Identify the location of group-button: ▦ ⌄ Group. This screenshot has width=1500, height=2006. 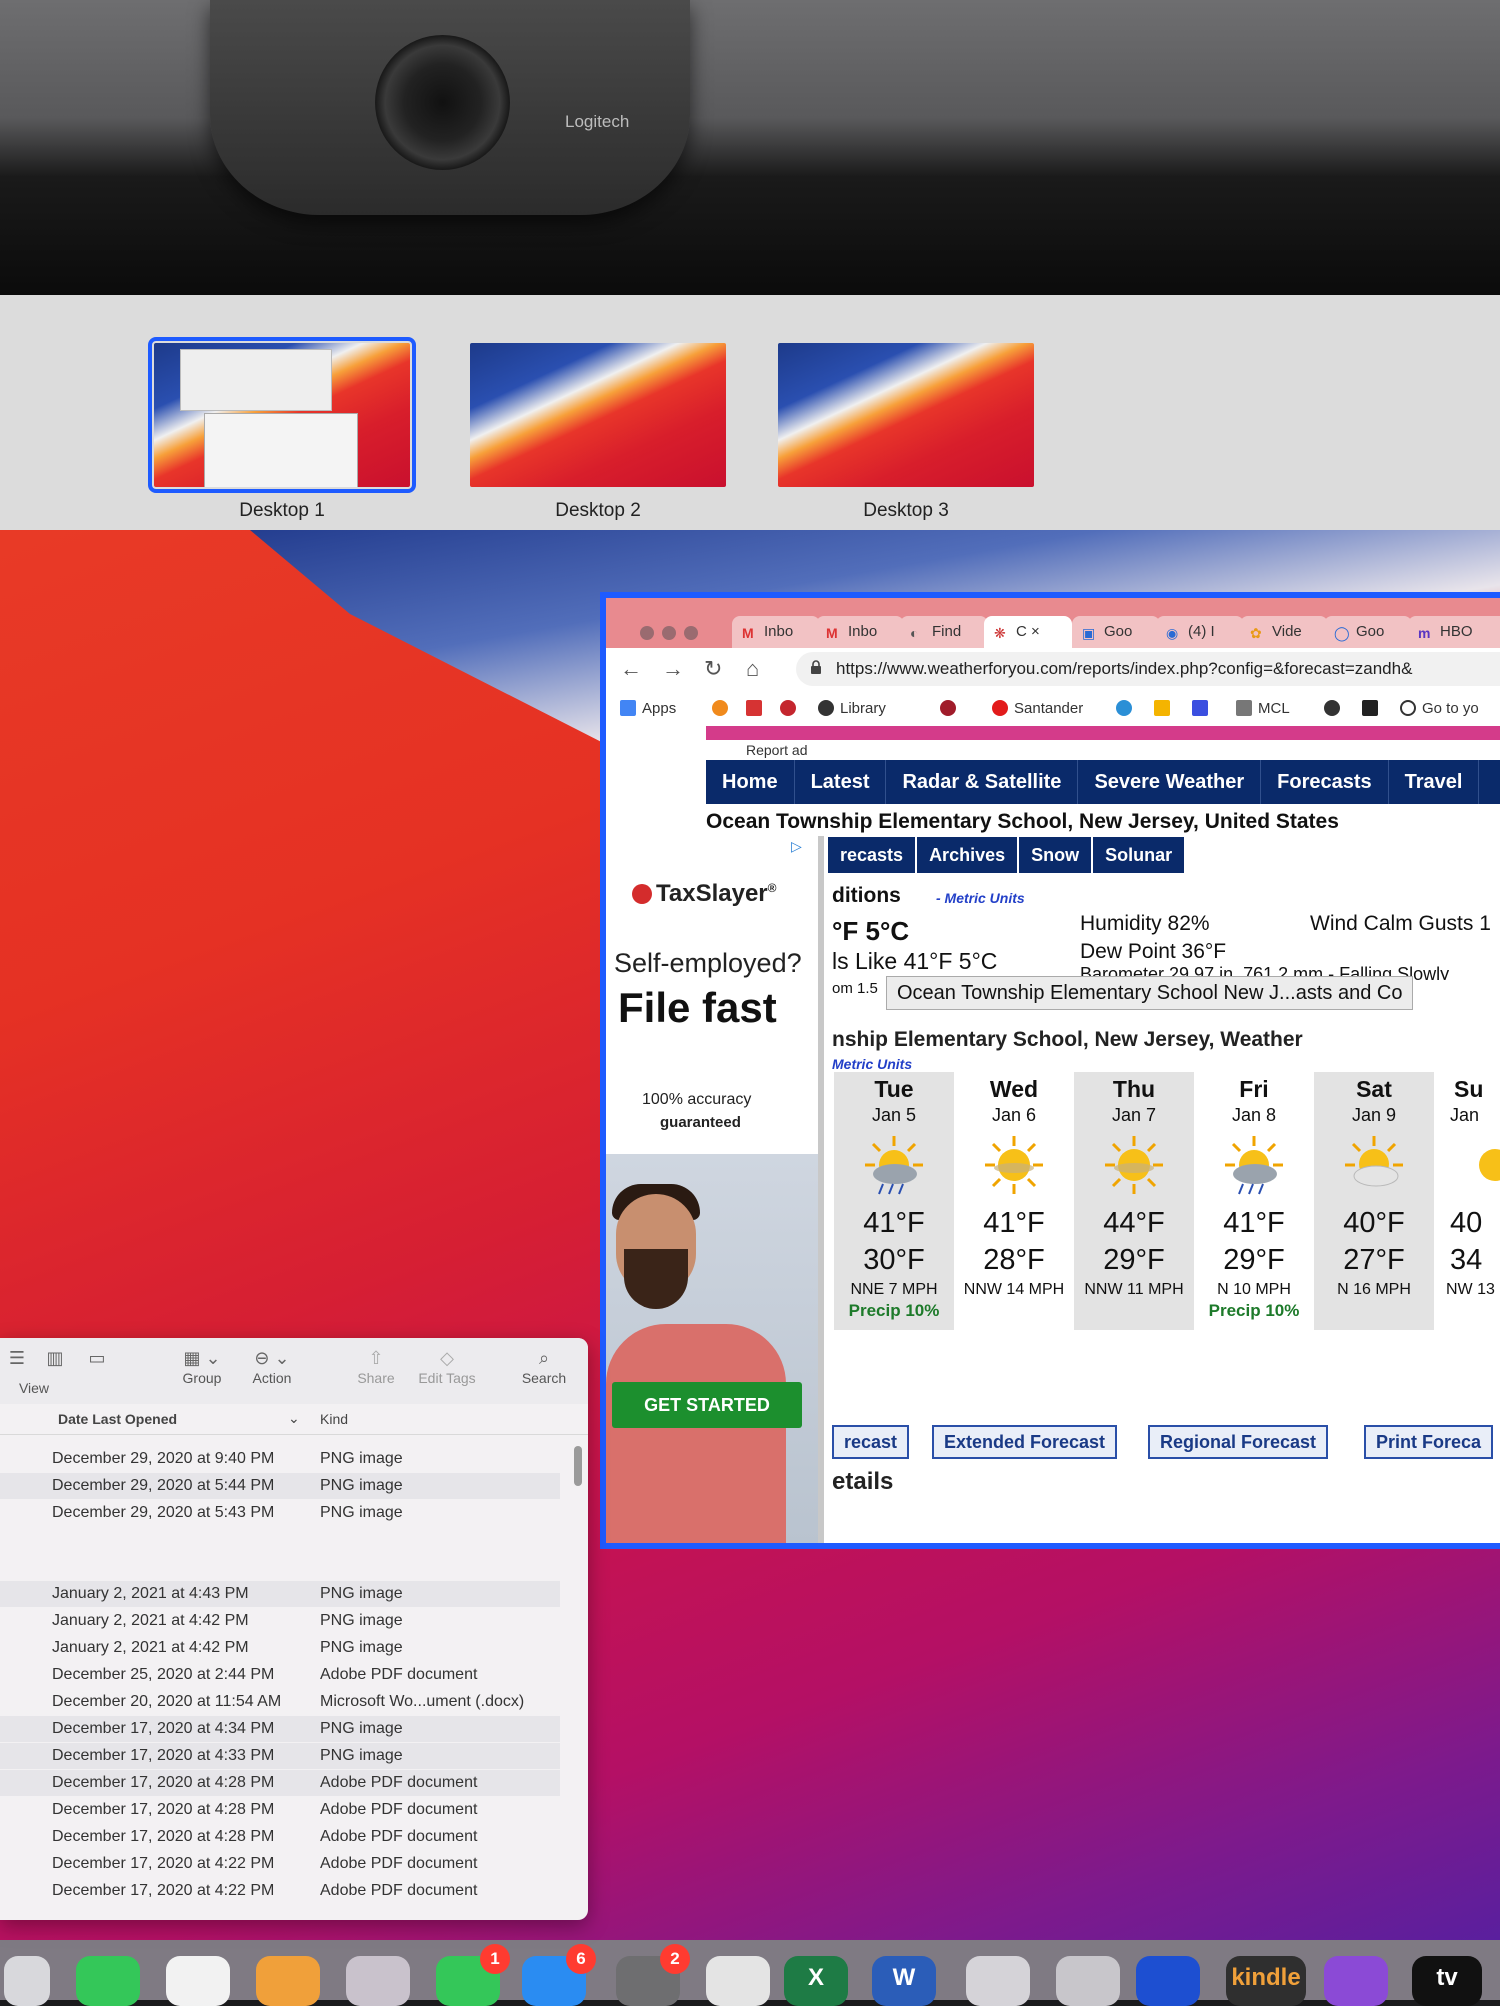
(202, 1367).